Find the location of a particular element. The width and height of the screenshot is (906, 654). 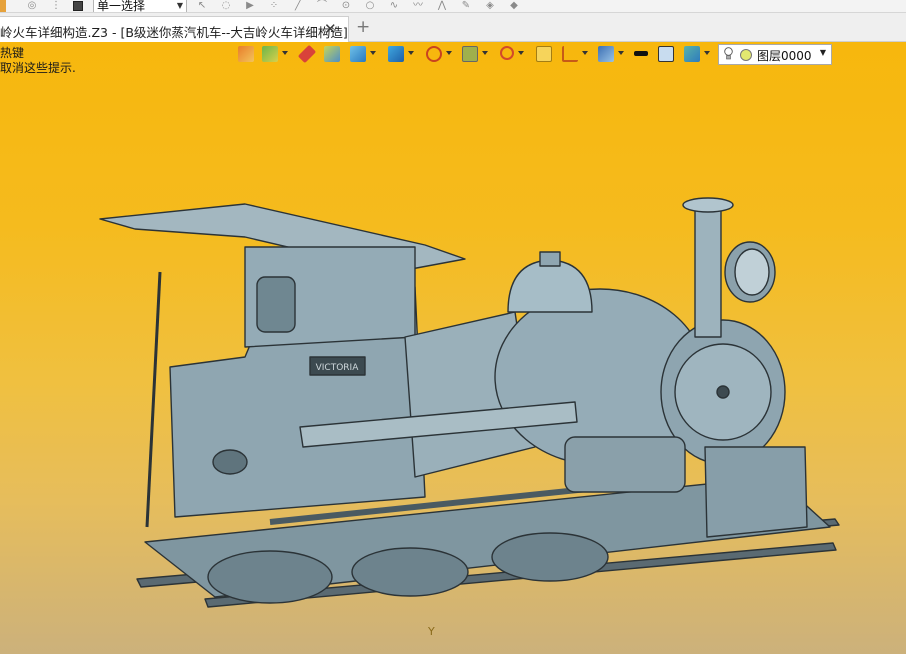

steam-dome is located at coordinates (550, 286).